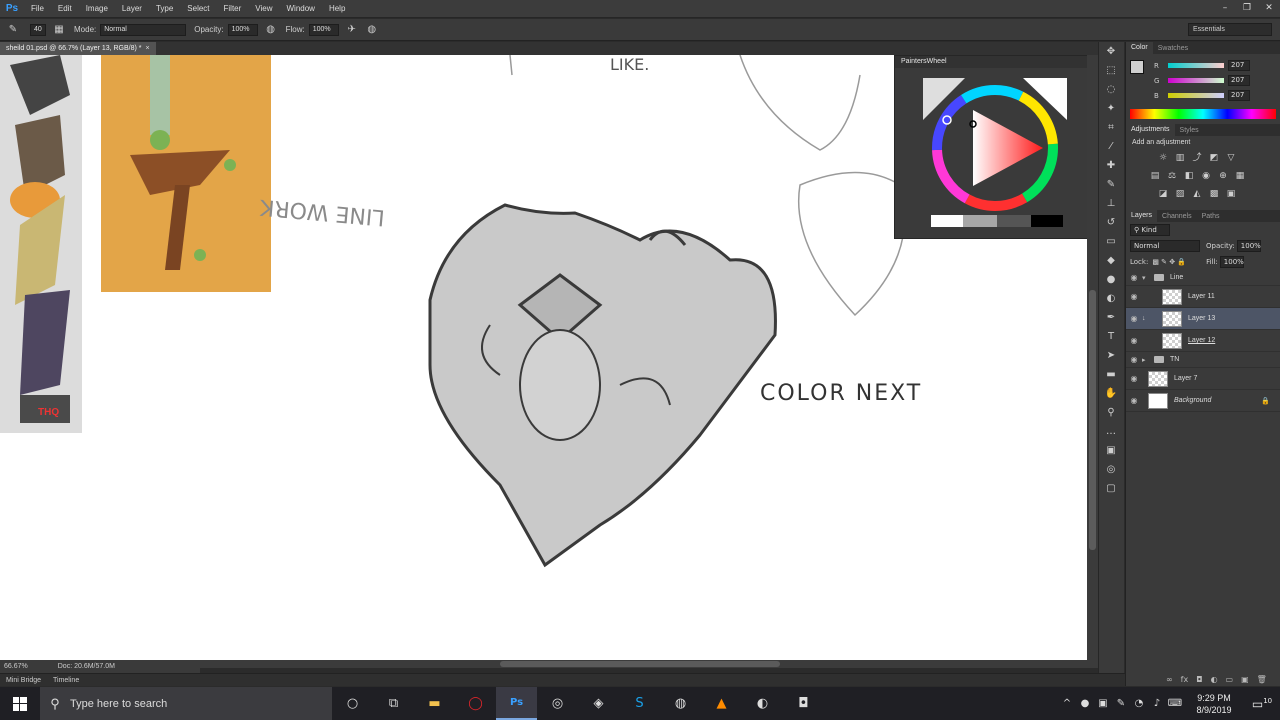  I want to click on start-button, so click(20, 703).